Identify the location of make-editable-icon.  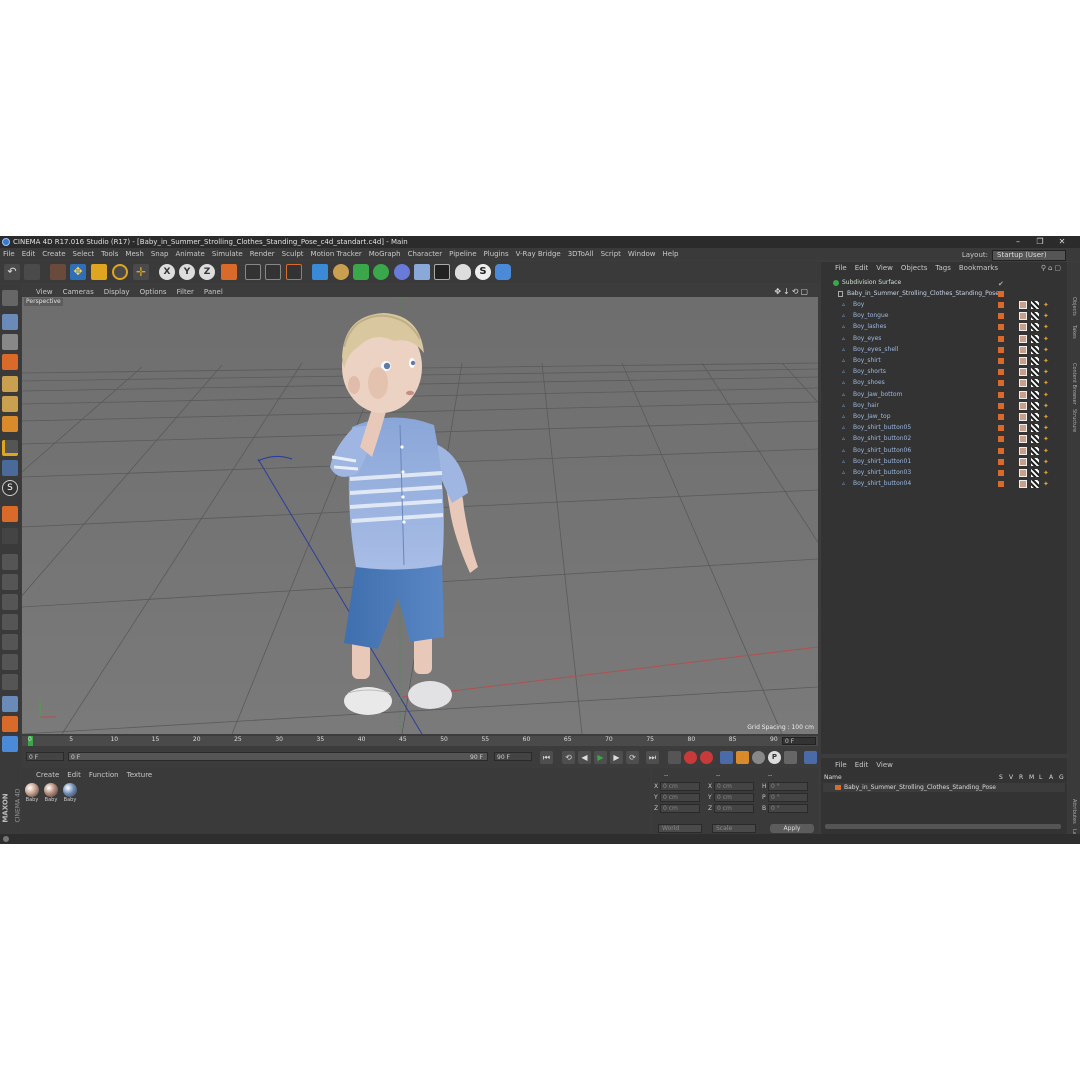
(10, 298).